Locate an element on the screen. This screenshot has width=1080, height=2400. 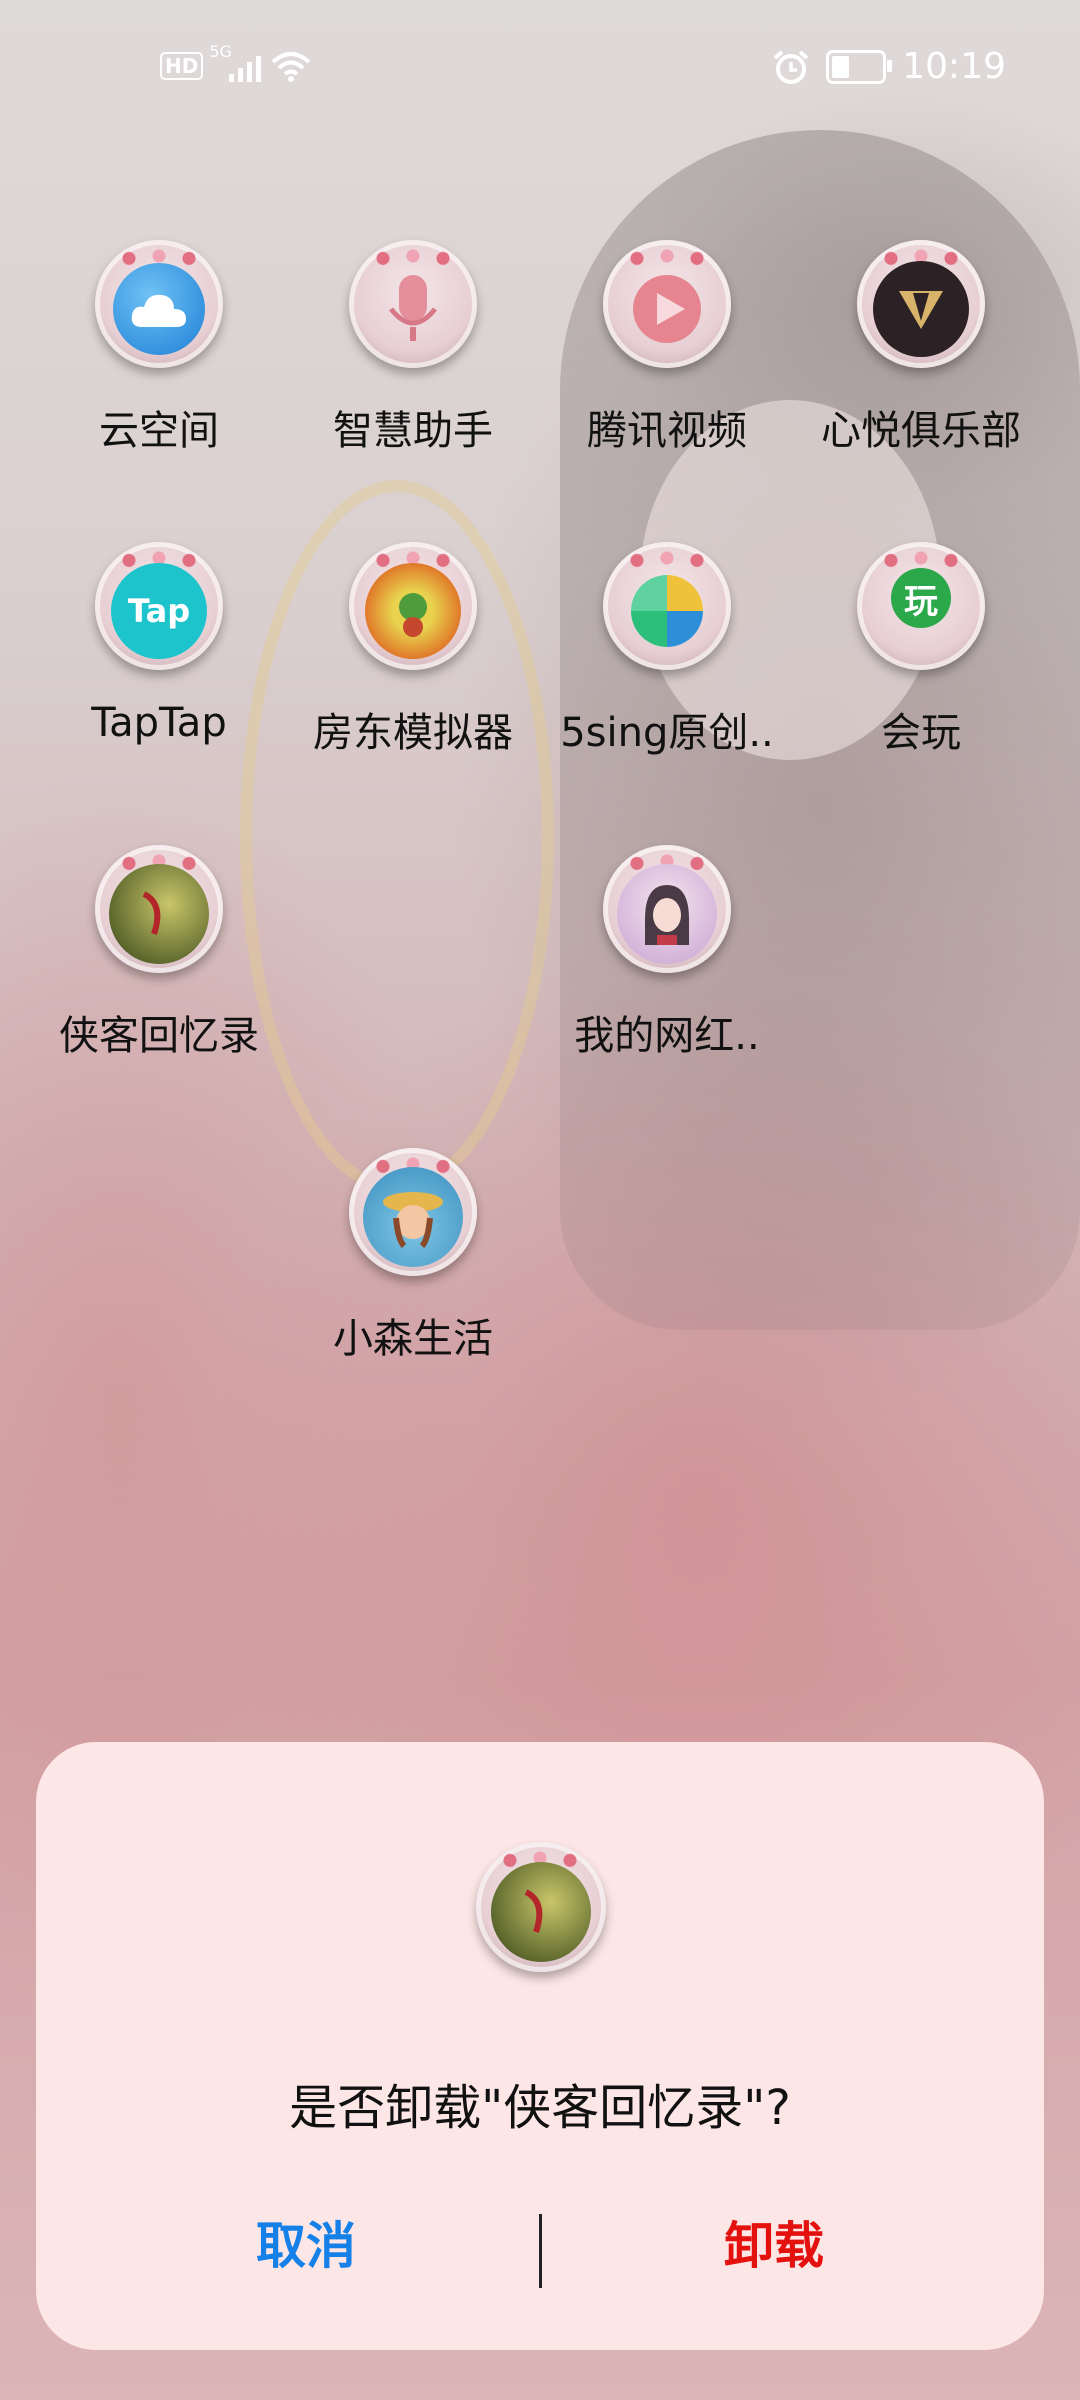
cancel-button: 取消 is located at coordinates (306, 2242).